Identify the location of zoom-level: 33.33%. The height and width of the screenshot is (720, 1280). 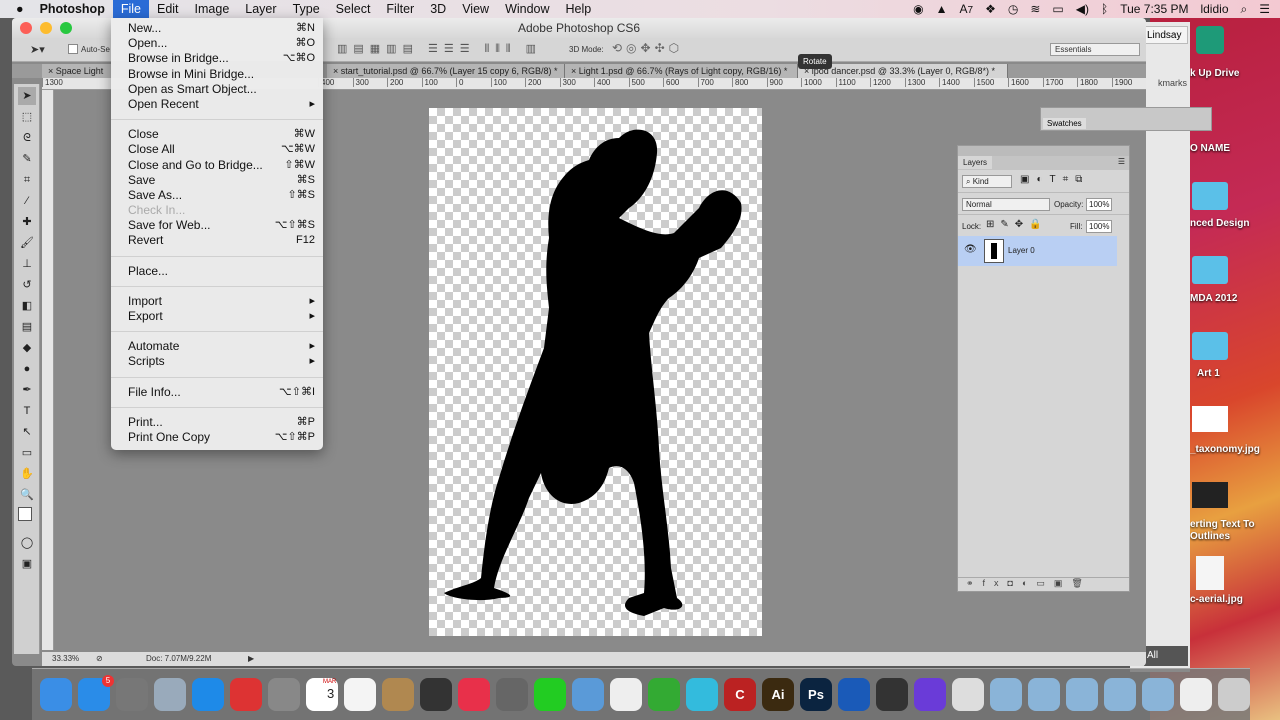
(65, 659).